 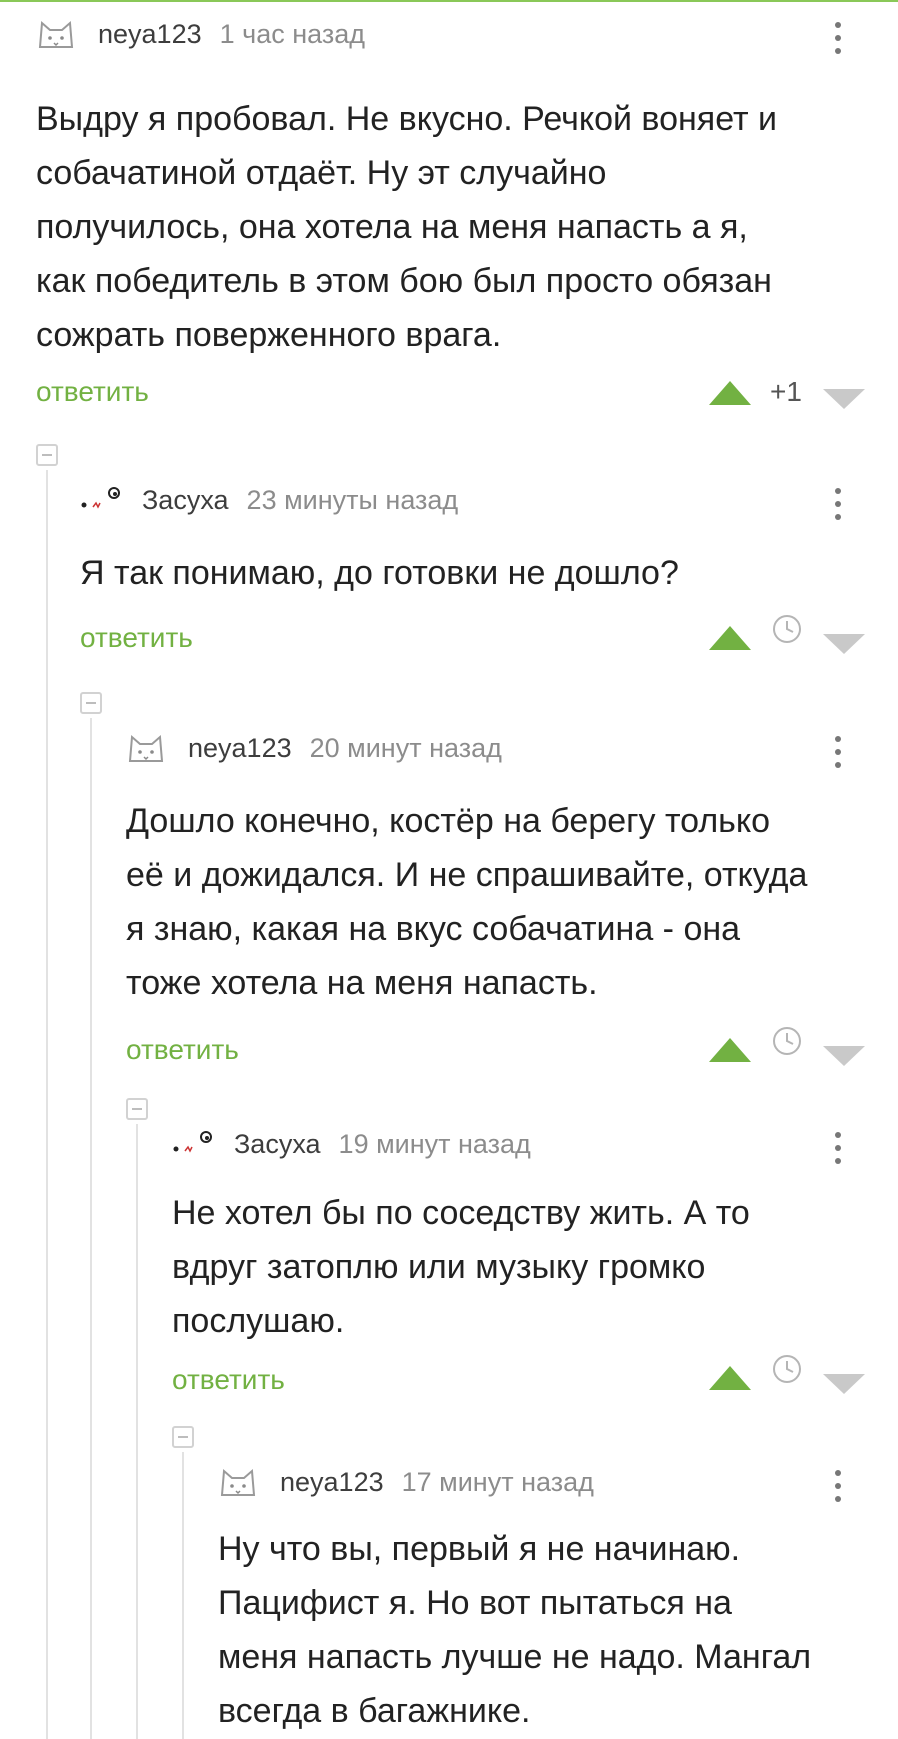 What do you see at coordinates (439, 1267) in the screenshot?
I see `comment-line: вдруг затоплю или музыку громко` at bounding box center [439, 1267].